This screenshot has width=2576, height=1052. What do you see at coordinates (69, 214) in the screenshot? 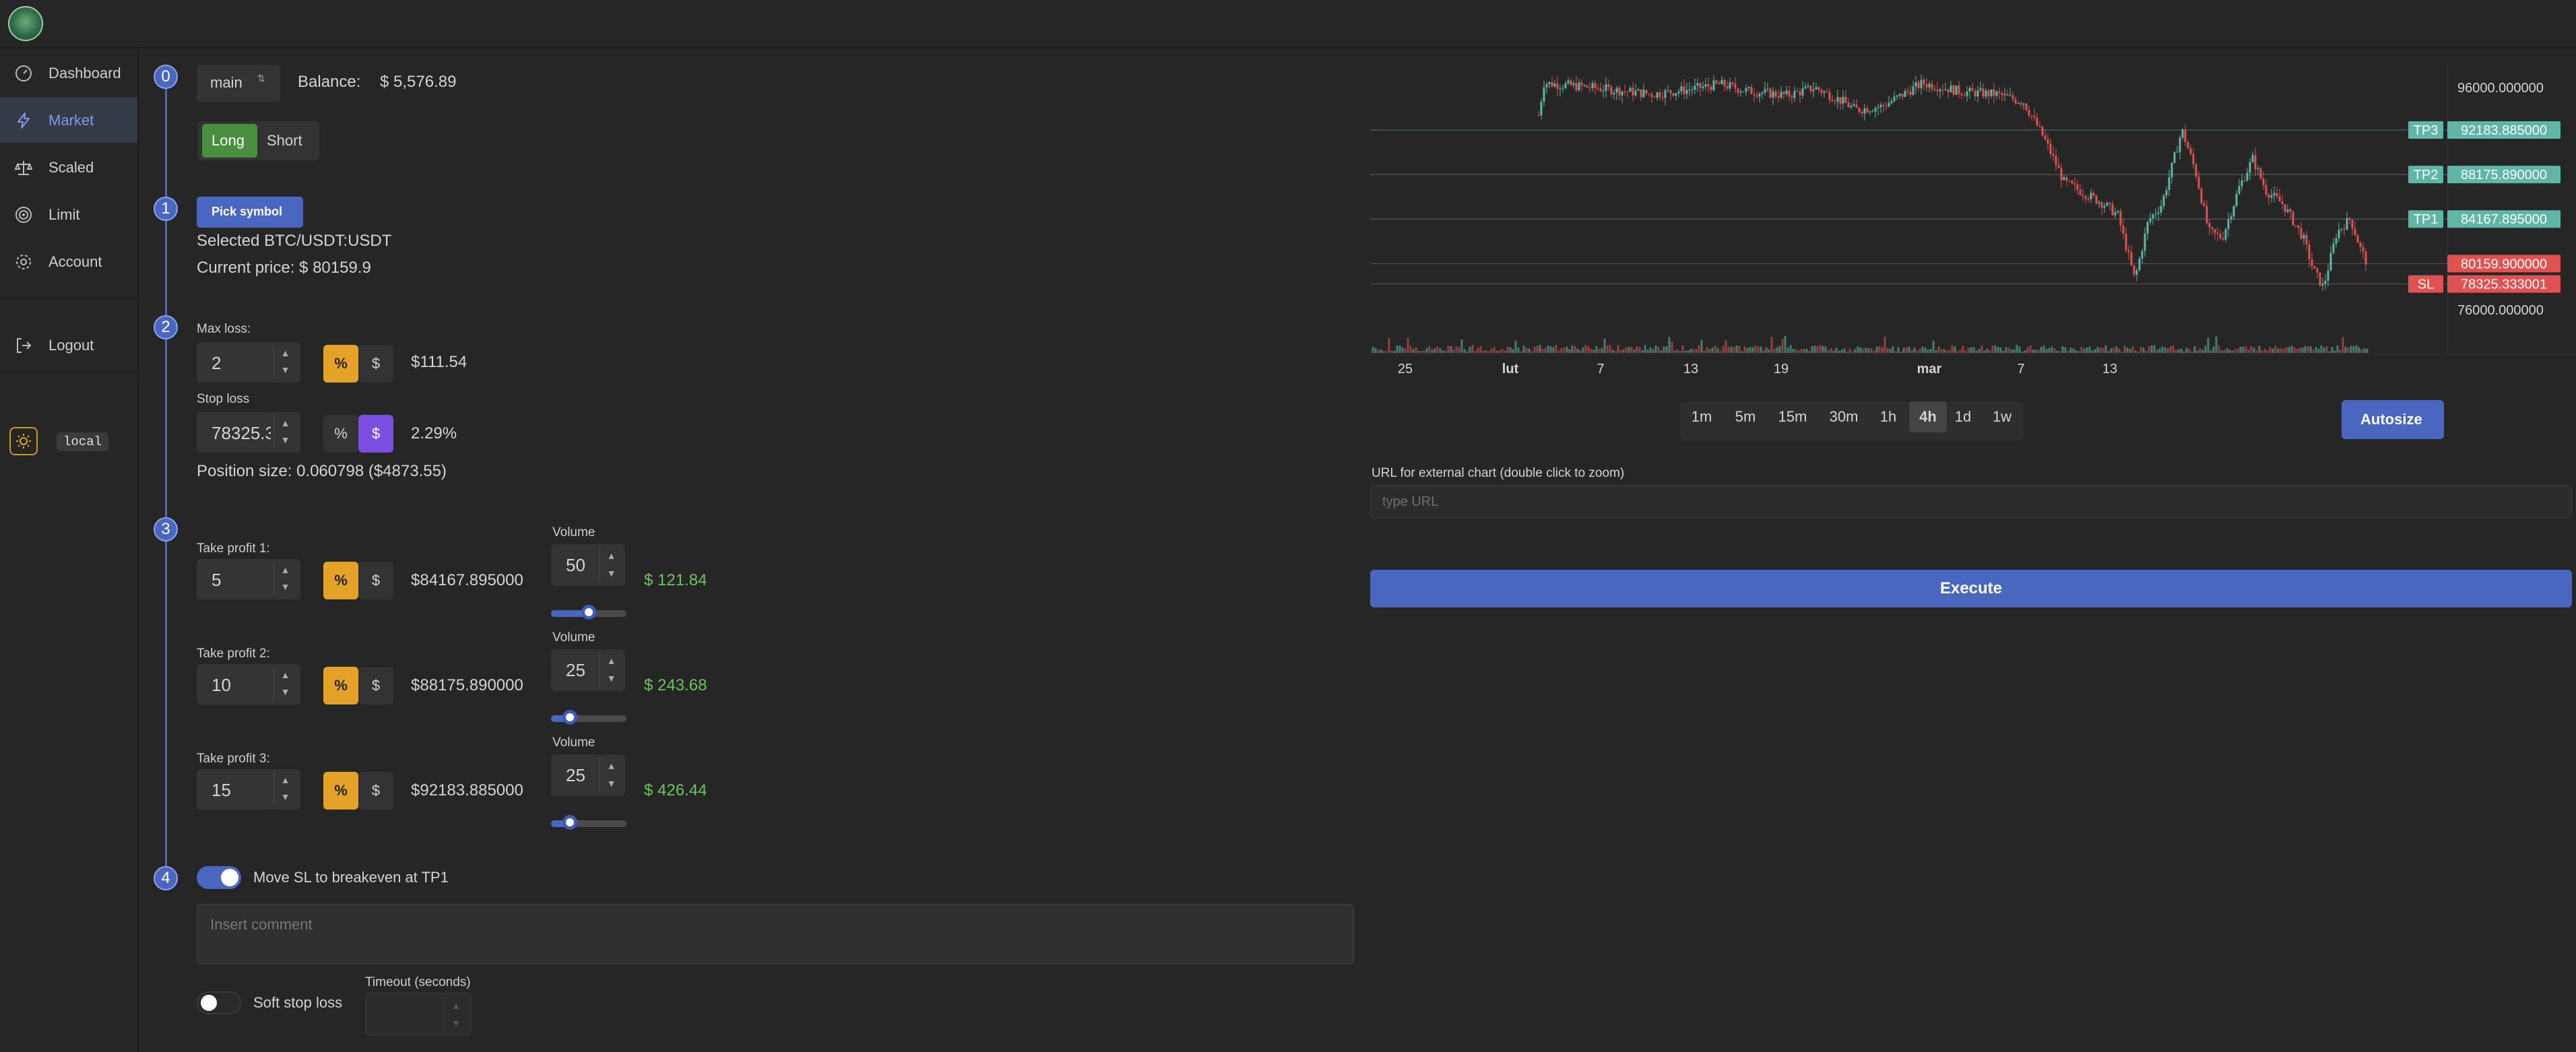
I see `sidebar-item-limit: Limit` at bounding box center [69, 214].